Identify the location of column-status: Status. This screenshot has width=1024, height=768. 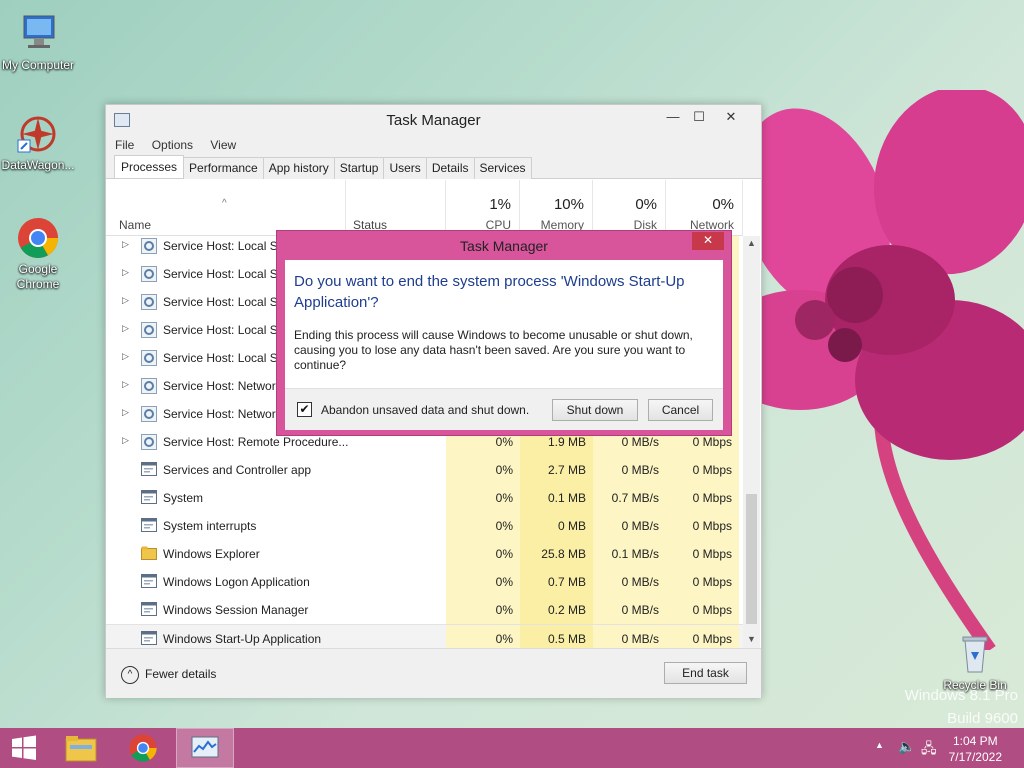
(396, 208).